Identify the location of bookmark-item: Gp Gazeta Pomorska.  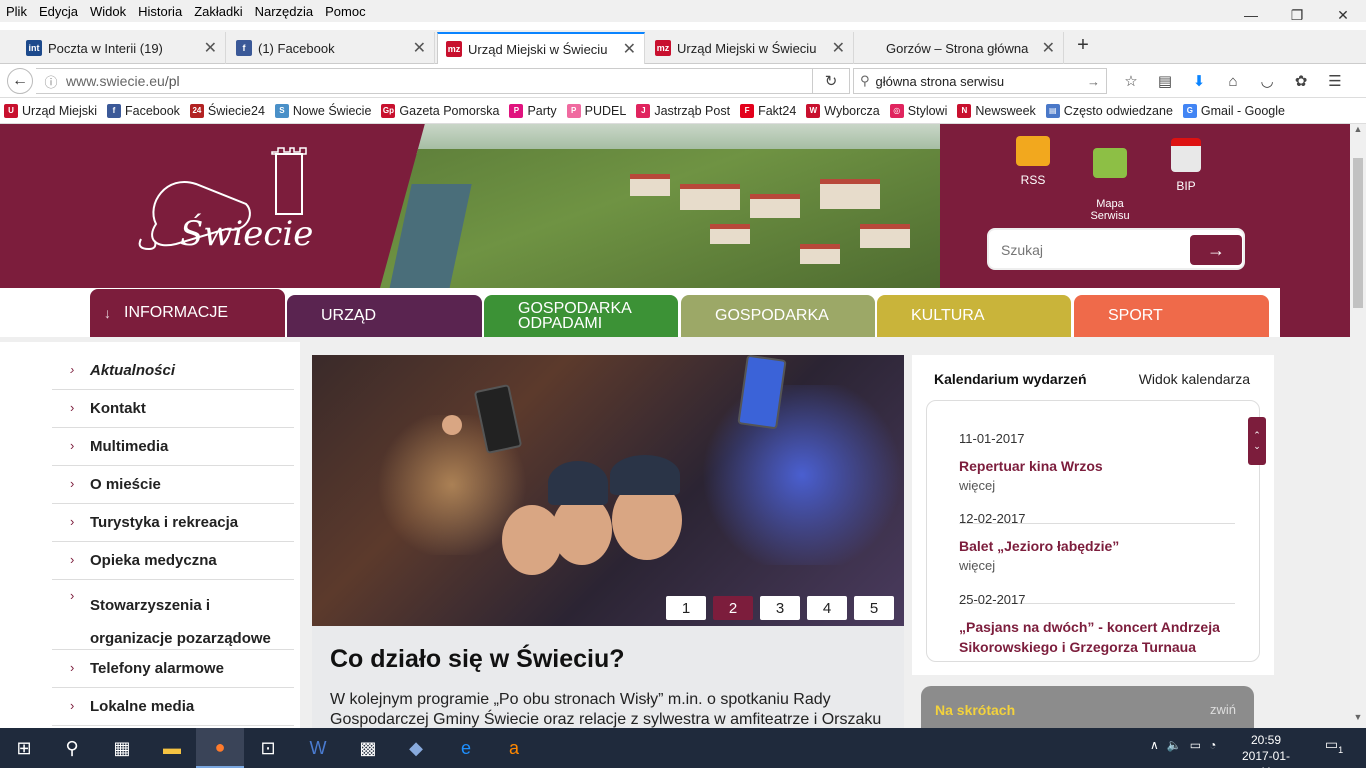
(440, 110).